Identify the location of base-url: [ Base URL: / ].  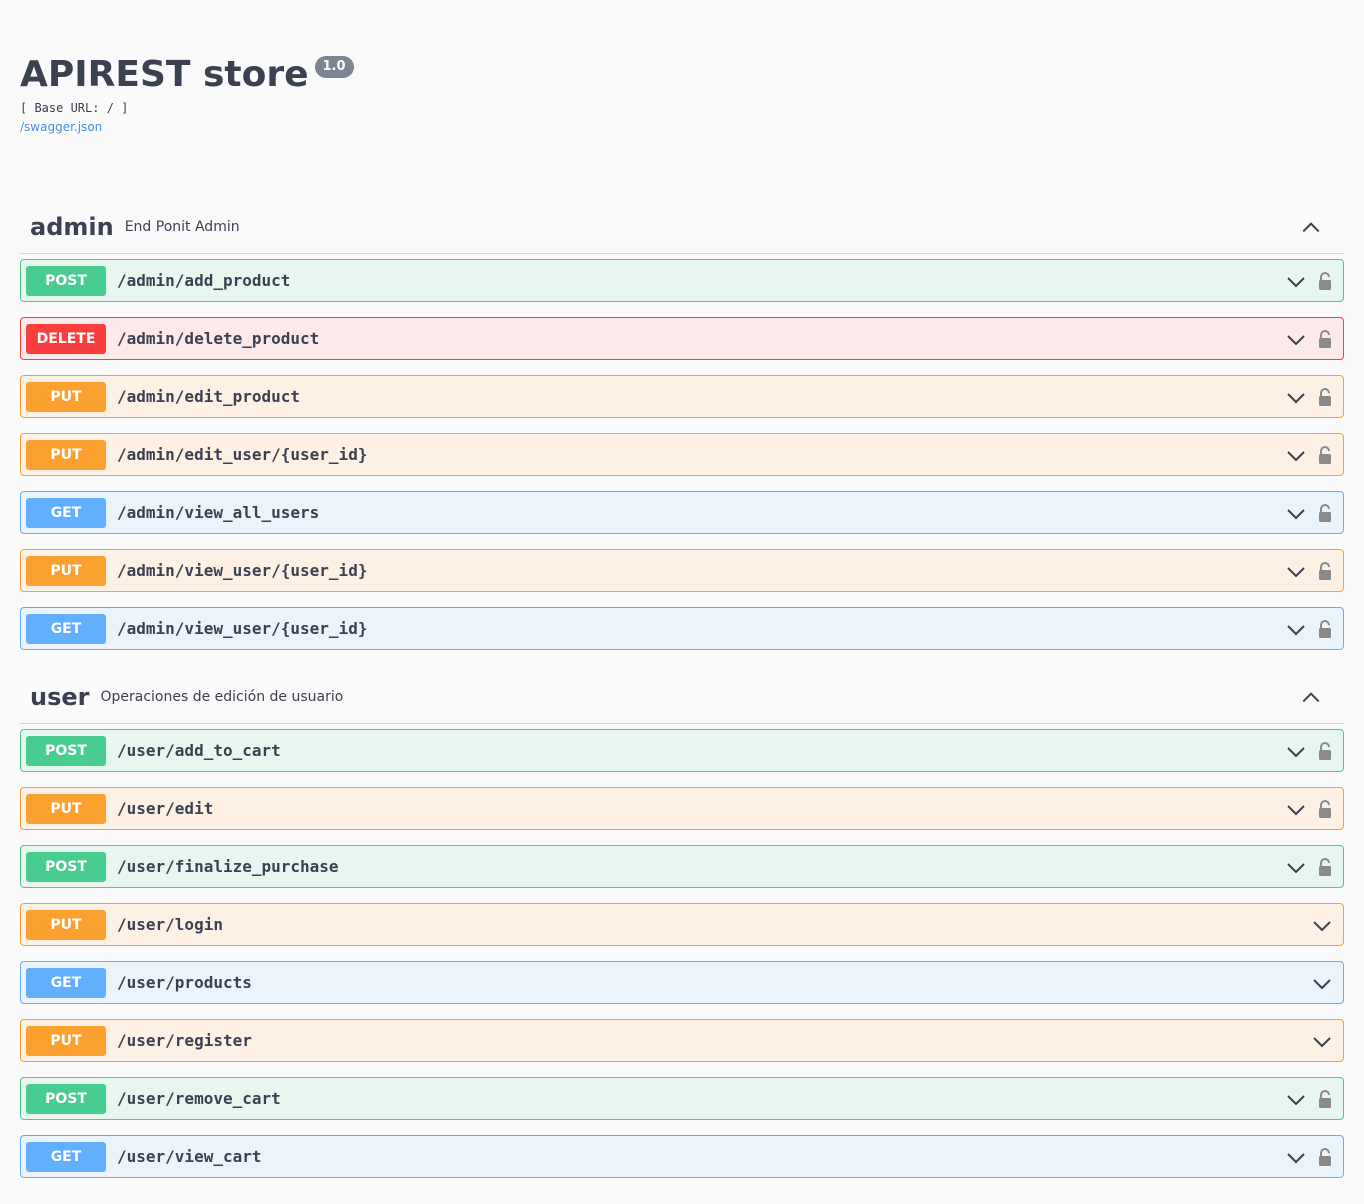
(74, 108).